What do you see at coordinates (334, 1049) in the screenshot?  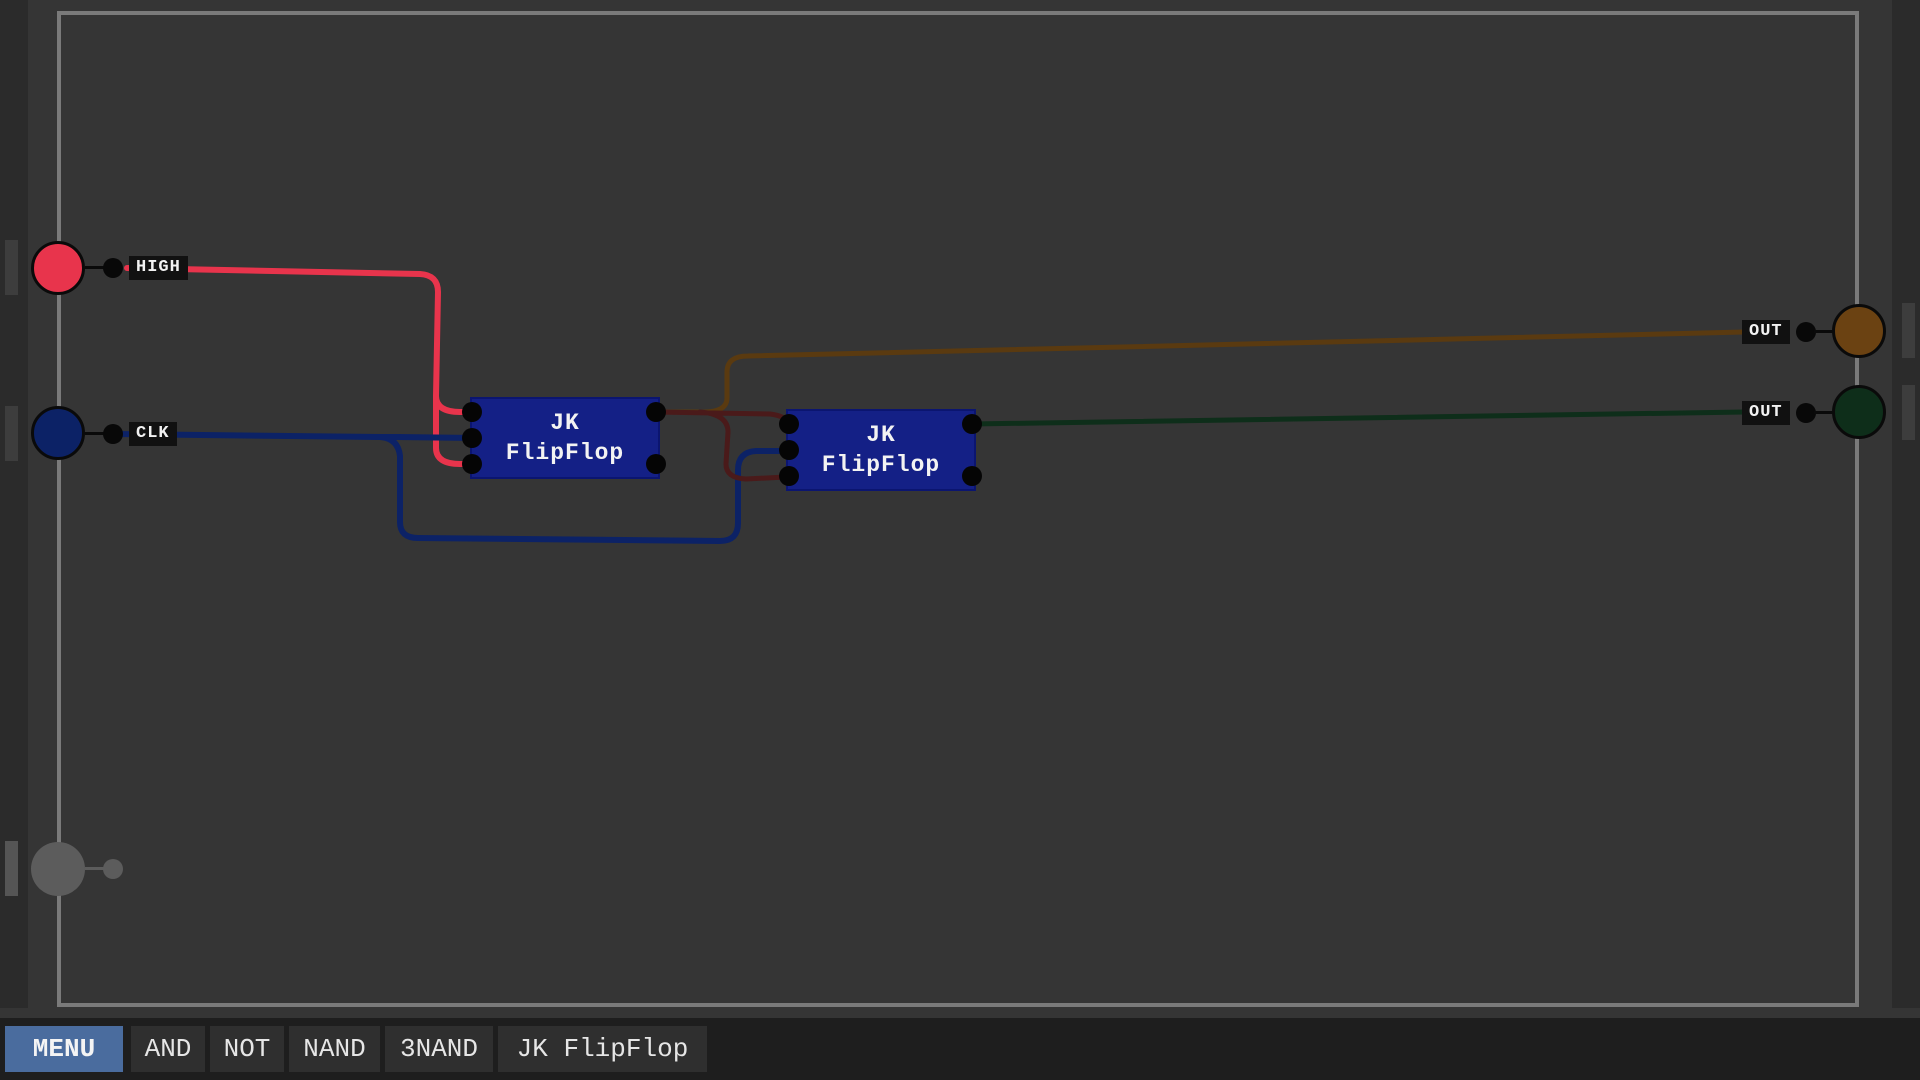 I see `palette-nand-button: NAND` at bounding box center [334, 1049].